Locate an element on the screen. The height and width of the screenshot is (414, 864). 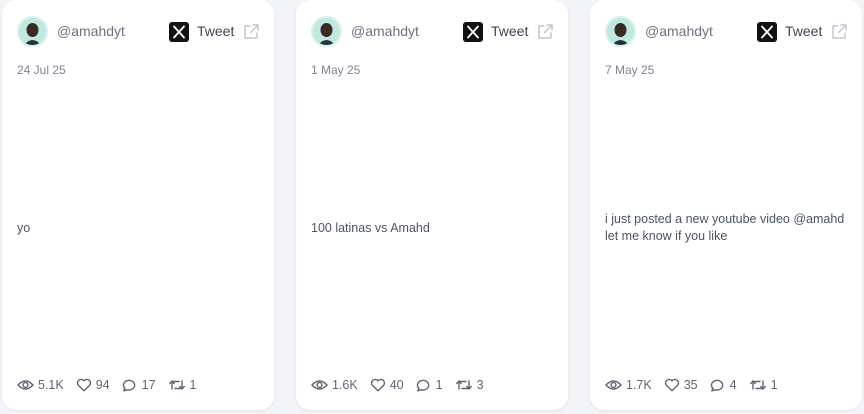
likes-stat: 40 is located at coordinates (387, 385).